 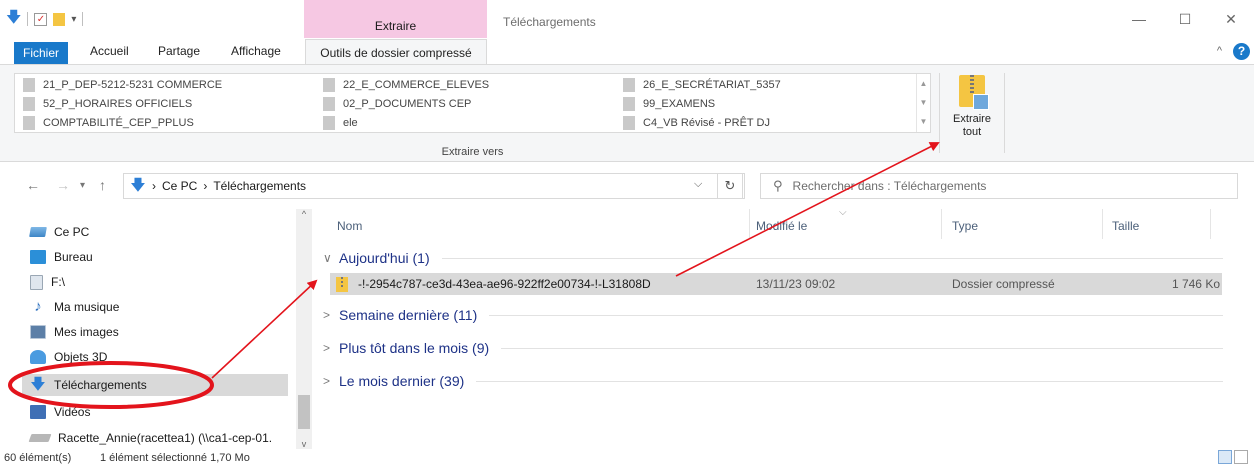 I want to click on search-placeholder: Rechercher dans : Téléchargements, so click(x=889, y=186).